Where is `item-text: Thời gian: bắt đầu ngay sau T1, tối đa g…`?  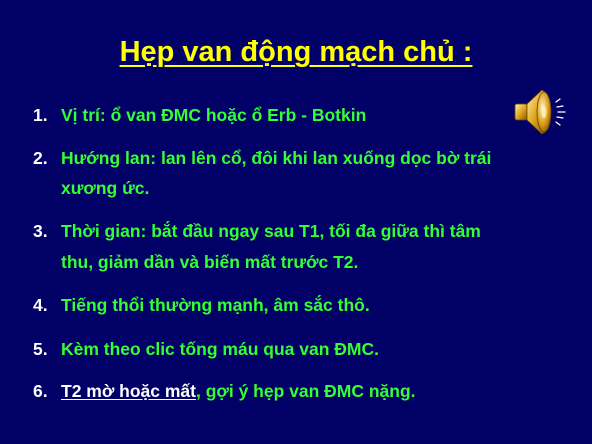
item-text: Thời gian: bắt đầu ngay sau T1, tối đa g… is located at coordinates (271, 231).